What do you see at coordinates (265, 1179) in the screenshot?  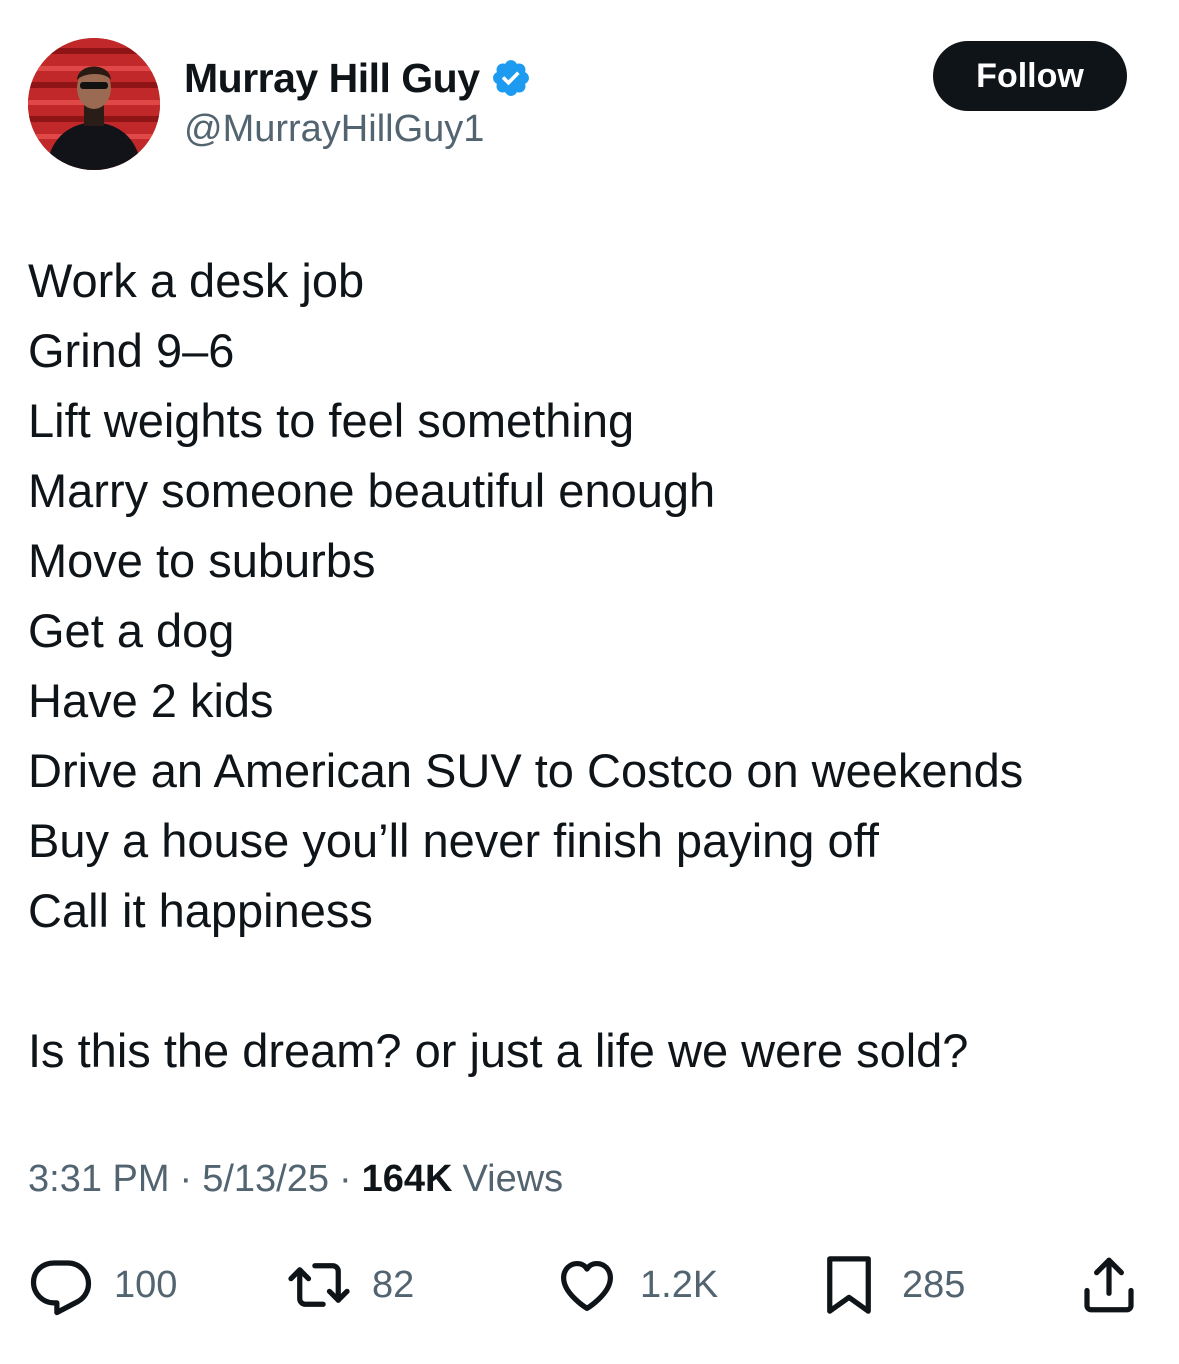 I see `tweet-date: 5/13/25` at bounding box center [265, 1179].